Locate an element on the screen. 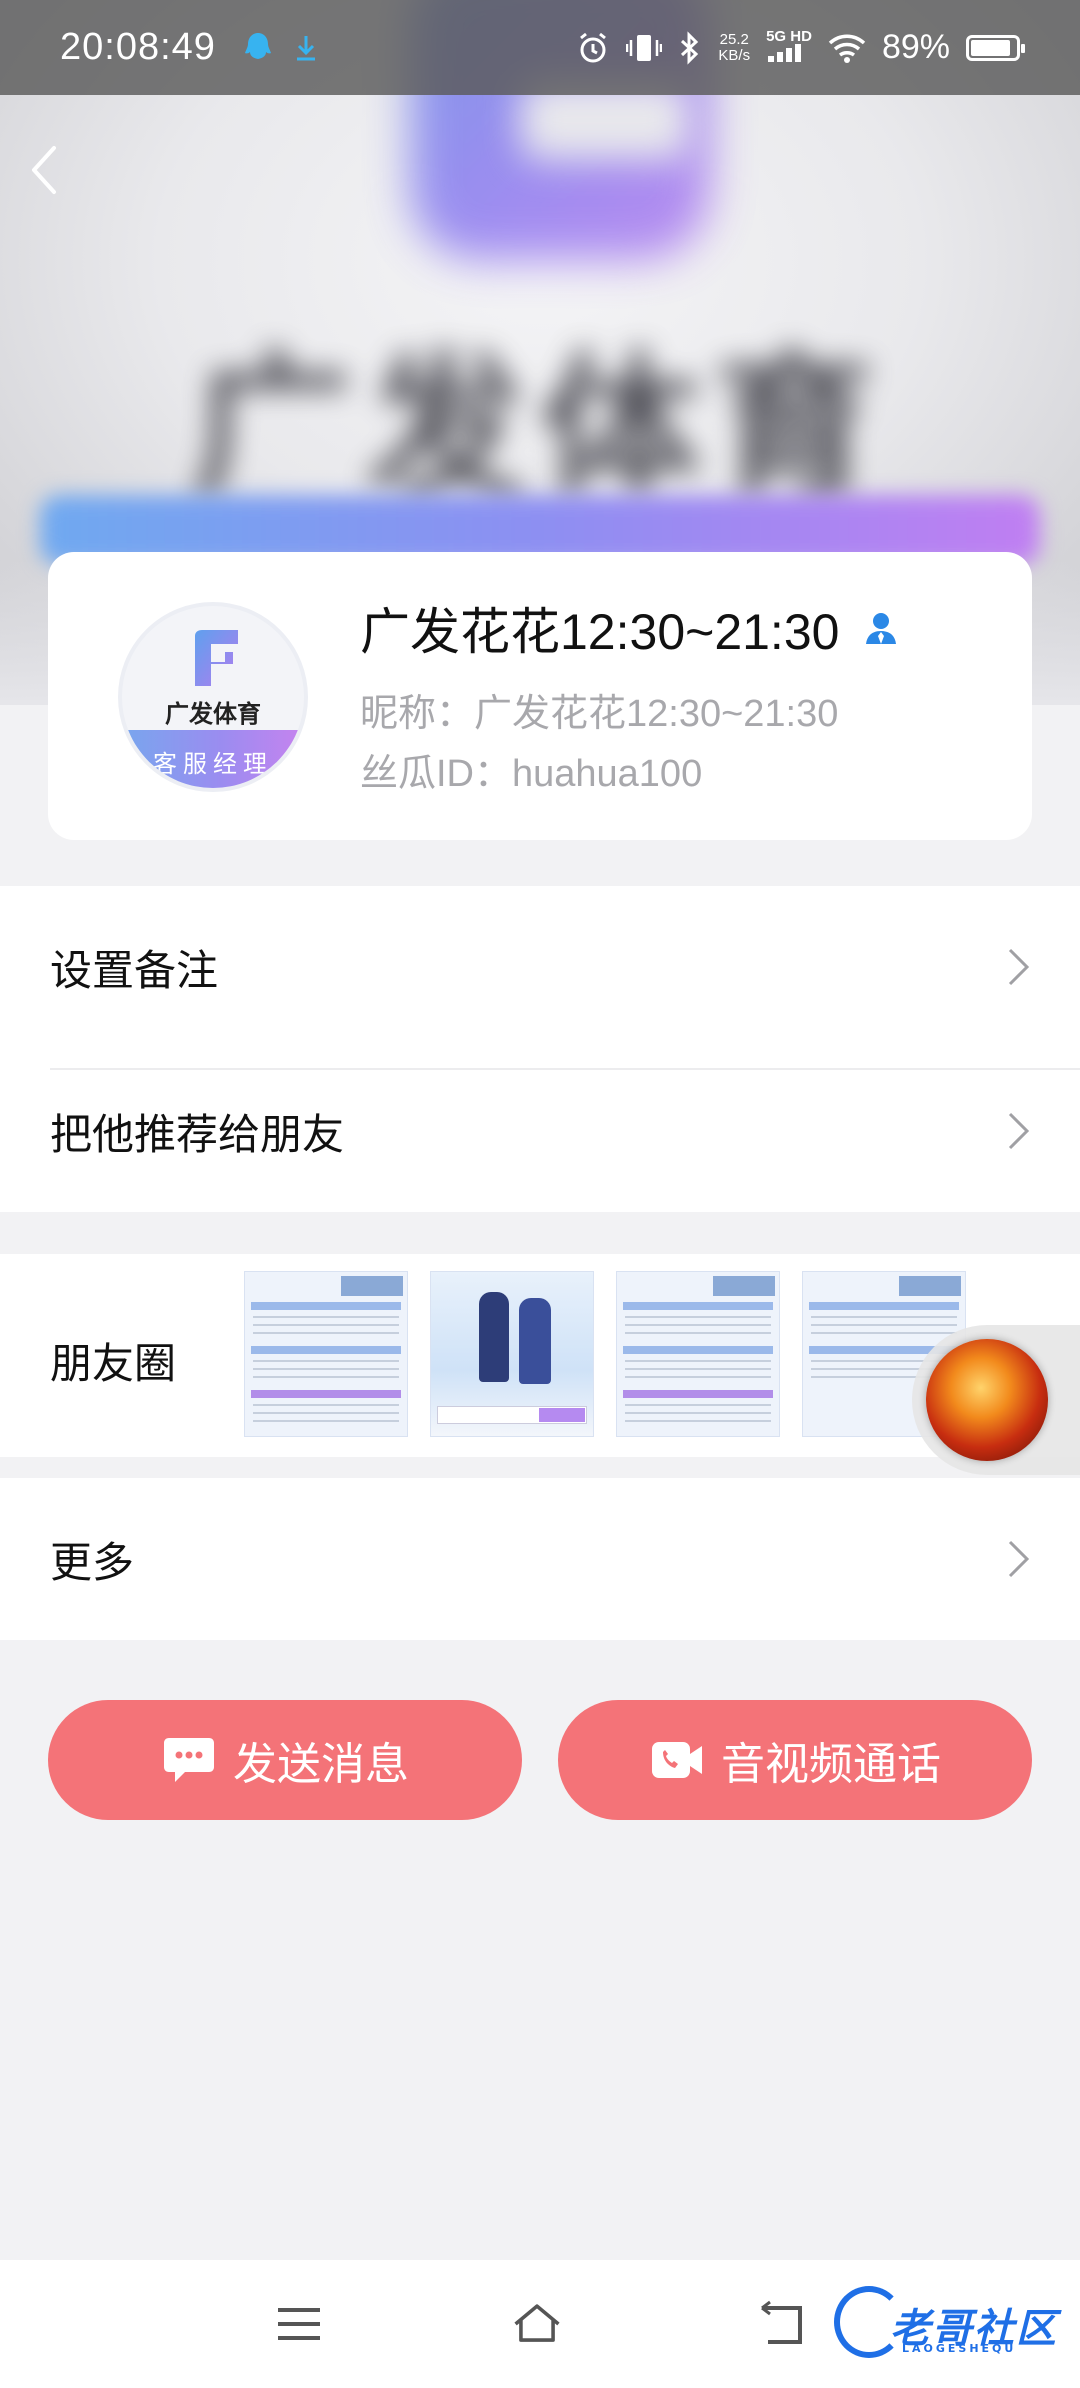 Image resolution: width=1080 pixels, height=2388 pixels. network-speed: 25.2 KB/s is located at coordinates (734, 47).